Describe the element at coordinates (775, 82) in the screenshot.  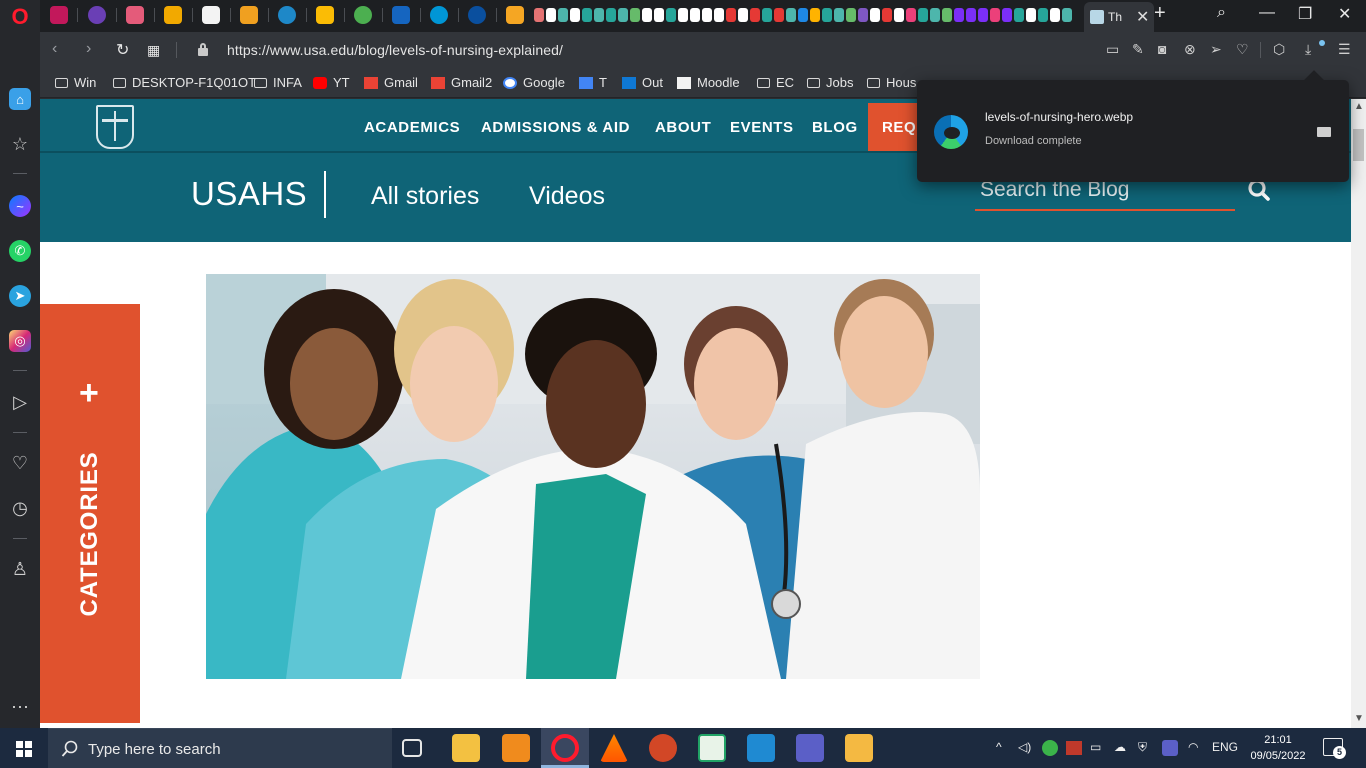
I see `bookmark-item: EC` at that location.